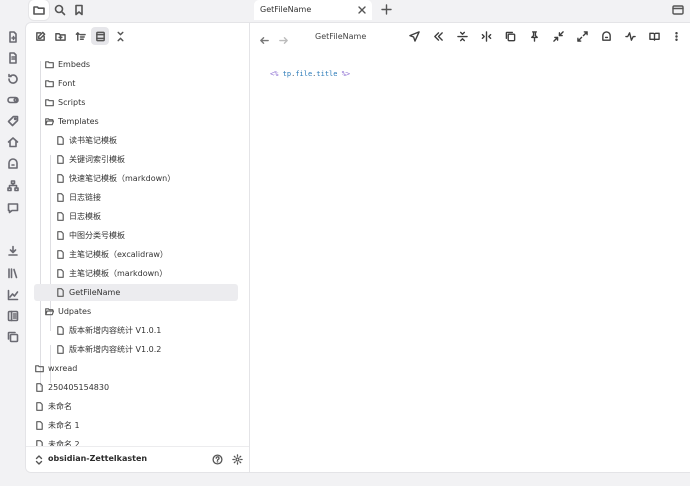 Image resolution: width=690 pixels, height=486 pixels. Describe the element at coordinates (12, 78) in the screenshot. I see `history-icon` at that location.